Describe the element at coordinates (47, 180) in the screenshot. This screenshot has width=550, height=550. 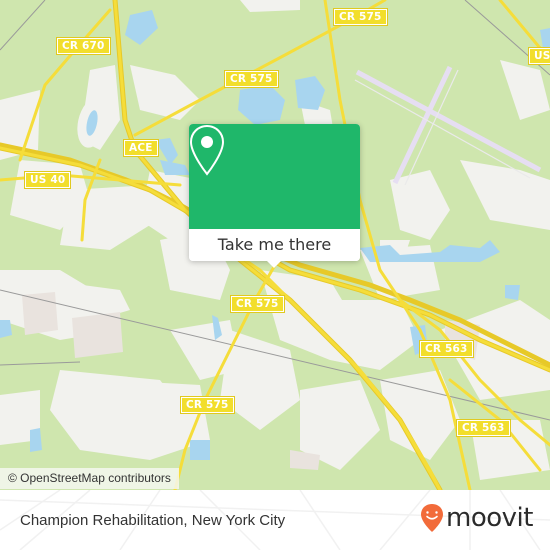
I see `road-label-us40: US 40` at that location.